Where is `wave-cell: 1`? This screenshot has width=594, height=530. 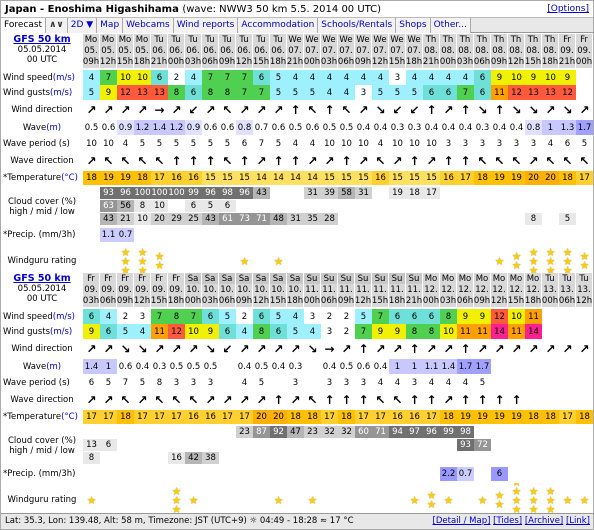 wave-cell: 1 is located at coordinates (108, 366).